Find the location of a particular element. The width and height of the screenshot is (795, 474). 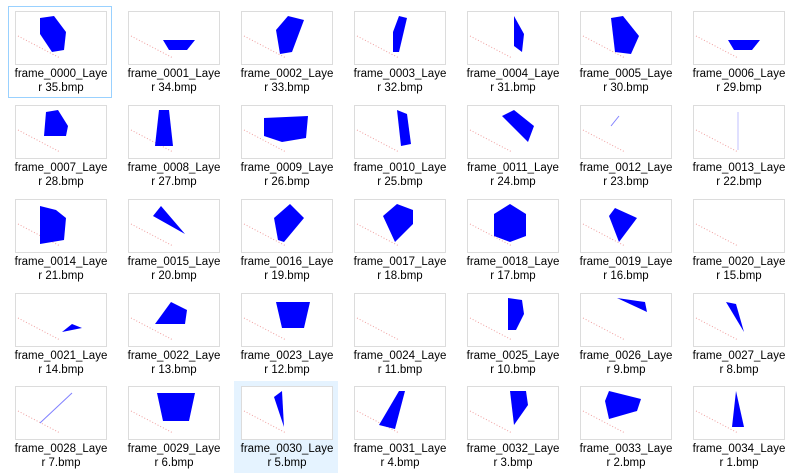

file-item: frame_0034_Laye r 1.bmp is located at coordinates (738, 427).